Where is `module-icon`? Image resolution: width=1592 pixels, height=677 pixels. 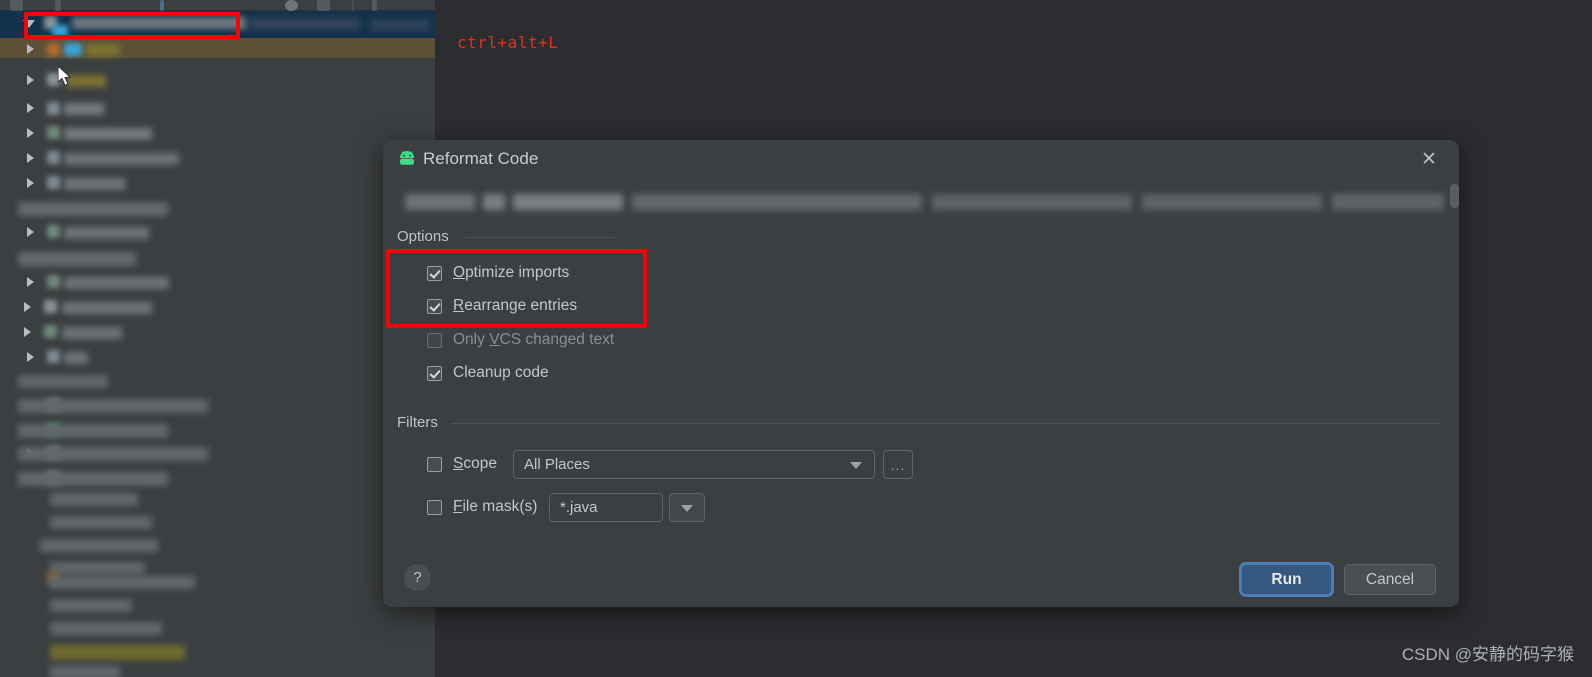 module-icon is located at coordinates (60, 31).